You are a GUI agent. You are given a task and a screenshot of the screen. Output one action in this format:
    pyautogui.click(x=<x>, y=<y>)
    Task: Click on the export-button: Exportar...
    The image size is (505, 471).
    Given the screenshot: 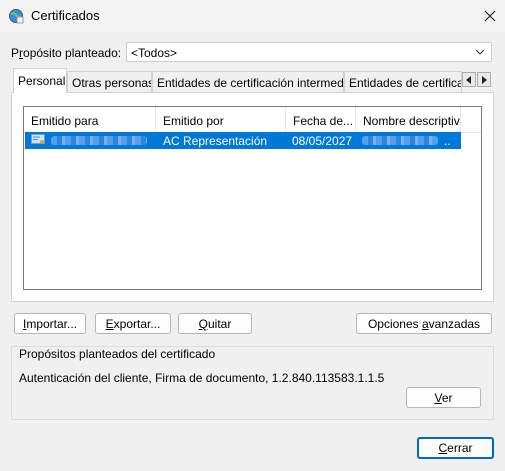 What is the action you would take?
    pyautogui.click(x=133, y=323)
    